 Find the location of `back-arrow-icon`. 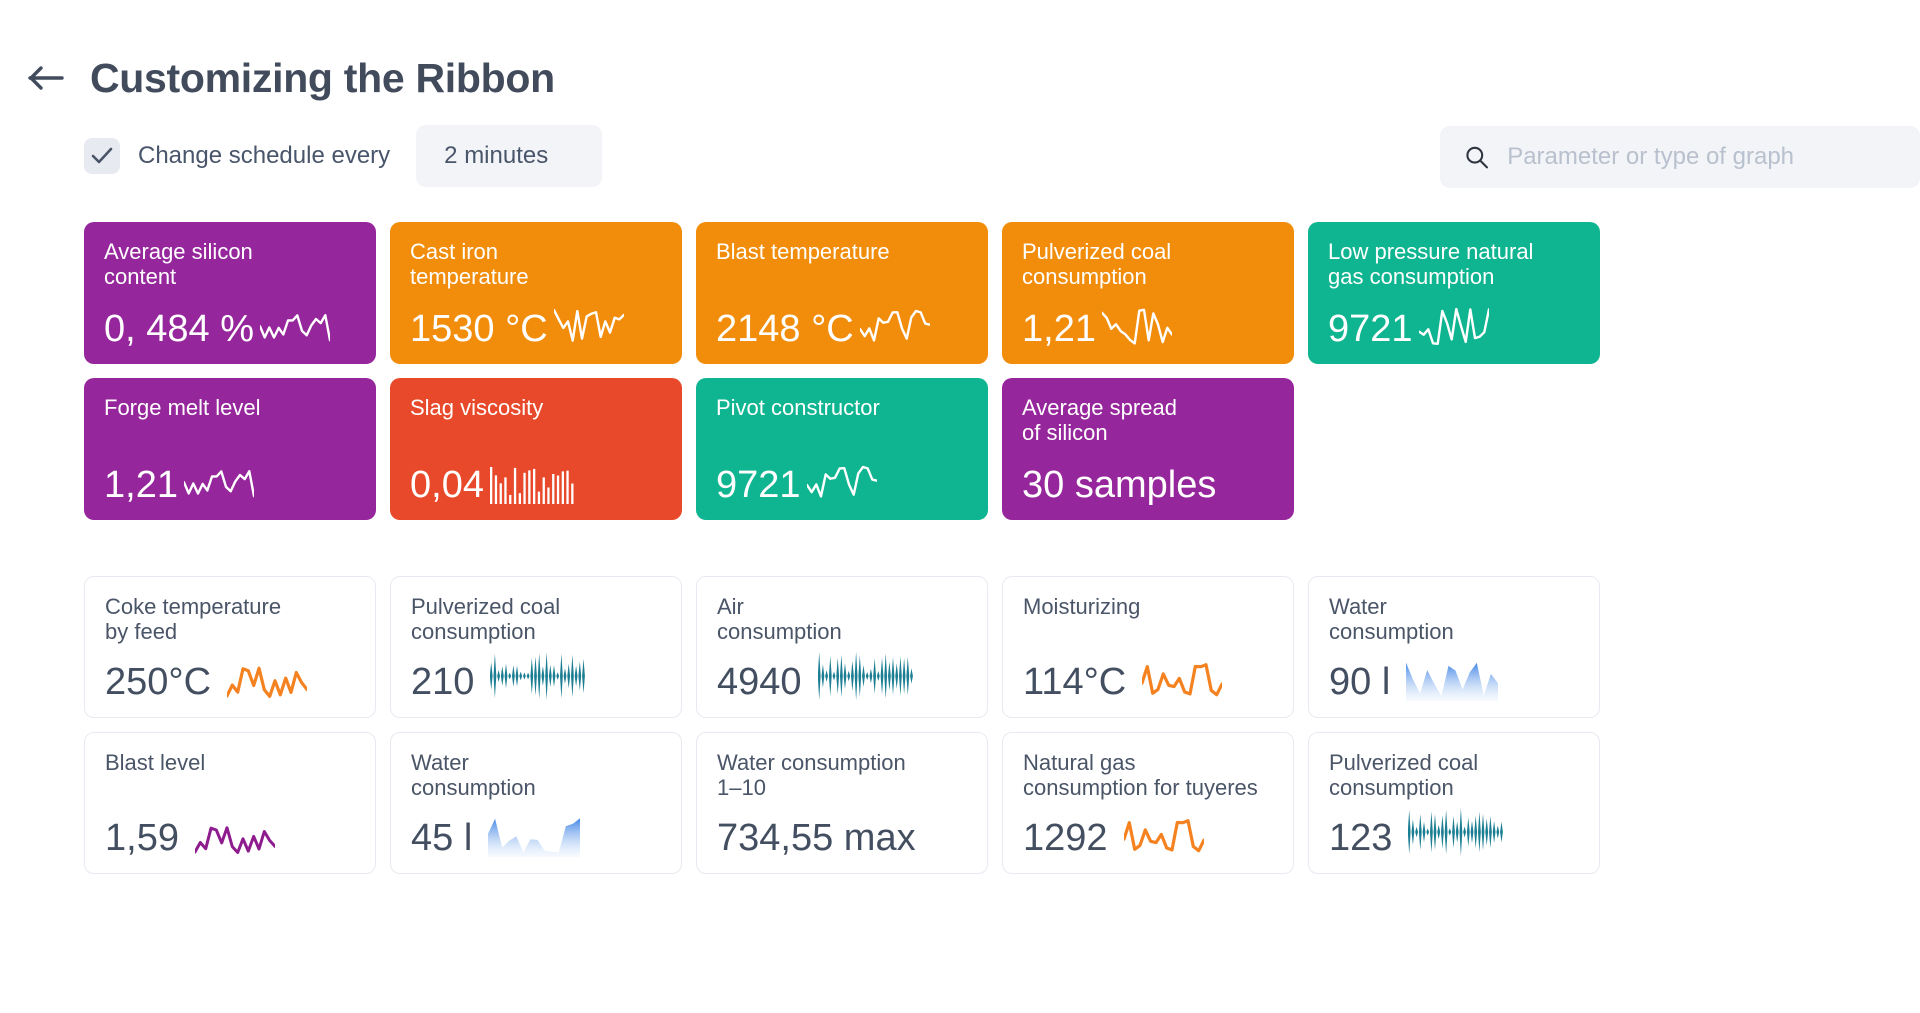

back-arrow-icon is located at coordinates (47, 78).